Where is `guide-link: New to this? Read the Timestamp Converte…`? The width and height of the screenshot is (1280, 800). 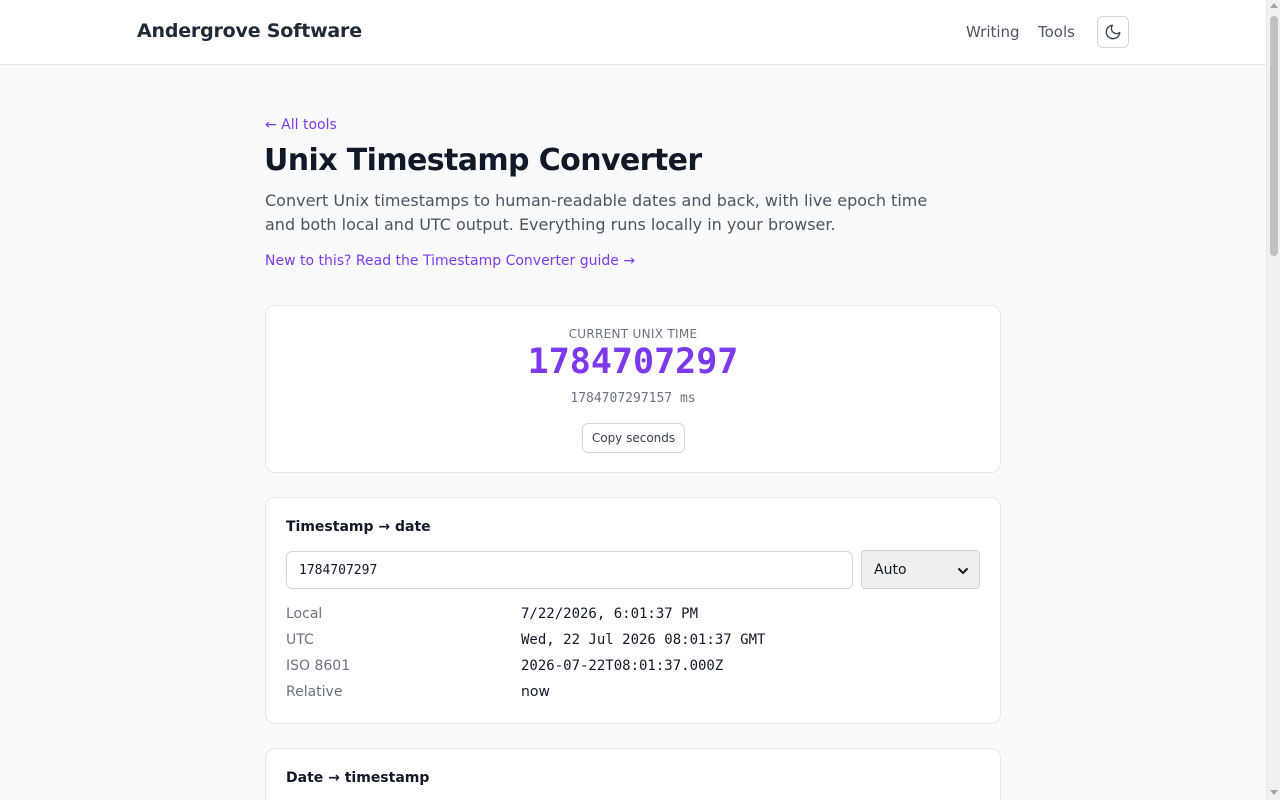
guide-link: New to this? Read the Timestamp Converte… is located at coordinates (450, 261).